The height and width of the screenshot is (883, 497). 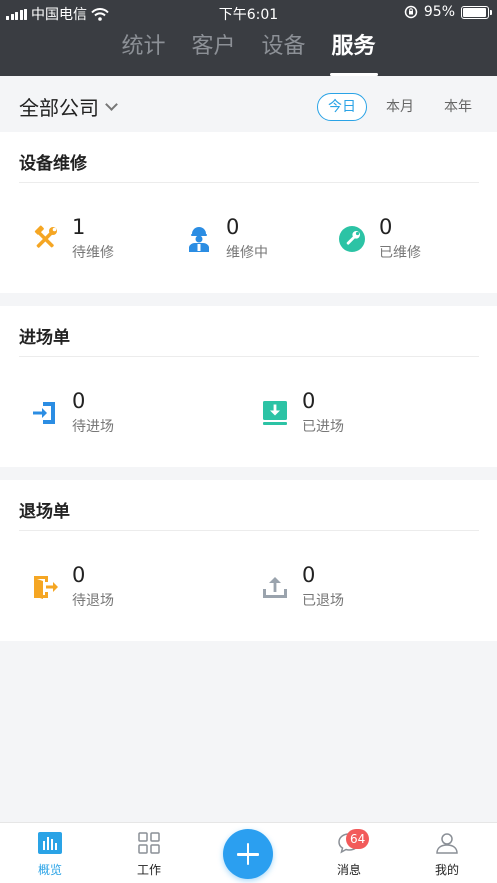 I want to click on stat-label: 已退场, so click(x=323, y=601).